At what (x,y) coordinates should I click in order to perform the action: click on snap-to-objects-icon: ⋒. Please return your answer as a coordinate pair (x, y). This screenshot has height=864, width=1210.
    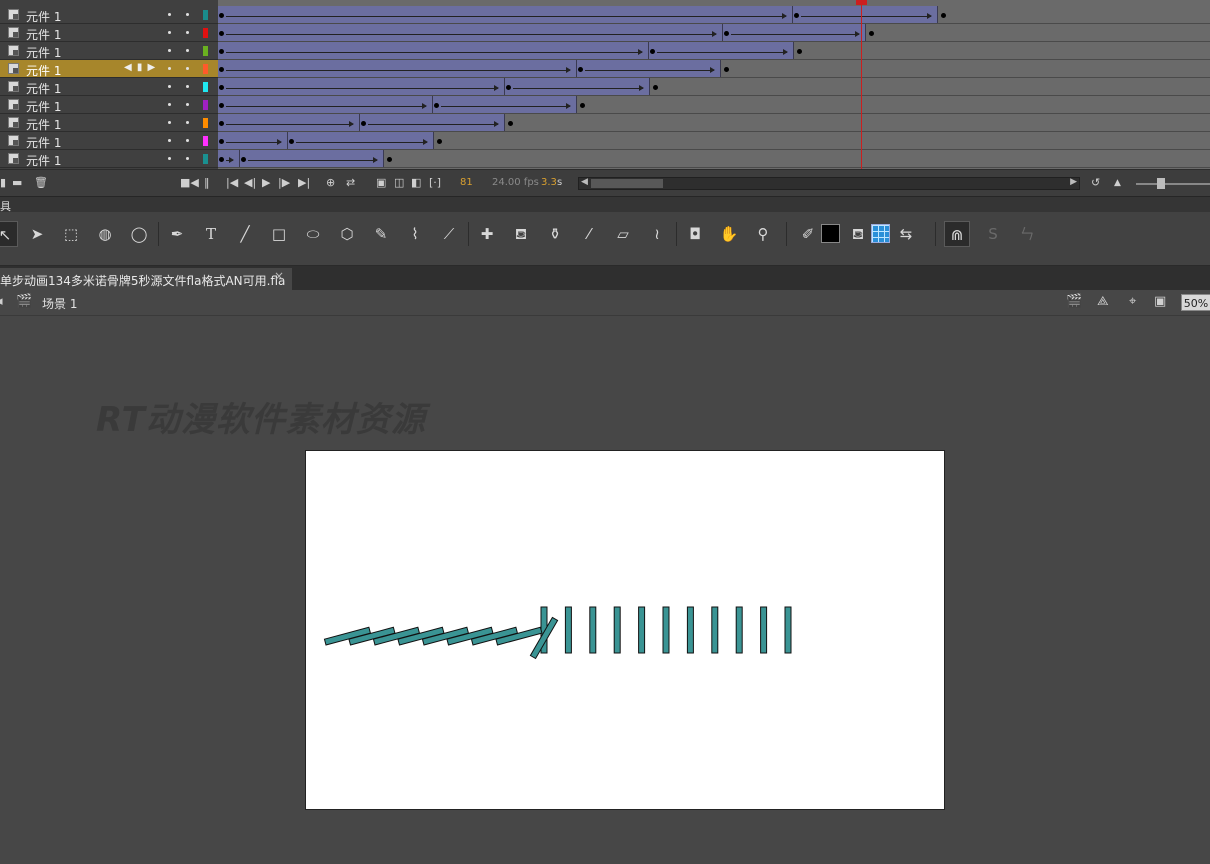
    Looking at the image, I should click on (957, 234).